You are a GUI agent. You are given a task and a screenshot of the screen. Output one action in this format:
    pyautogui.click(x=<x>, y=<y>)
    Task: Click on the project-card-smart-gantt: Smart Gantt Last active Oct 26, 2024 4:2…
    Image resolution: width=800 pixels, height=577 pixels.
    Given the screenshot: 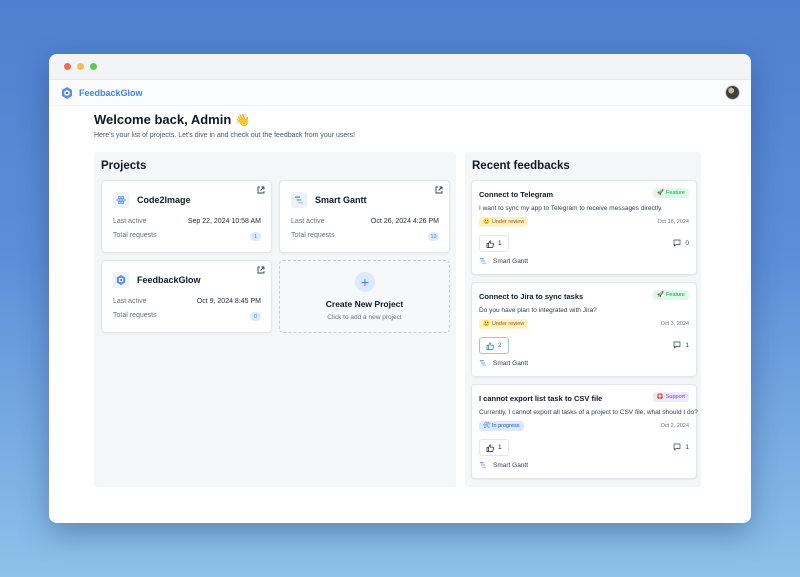 What is the action you would take?
    pyautogui.click(x=364, y=216)
    